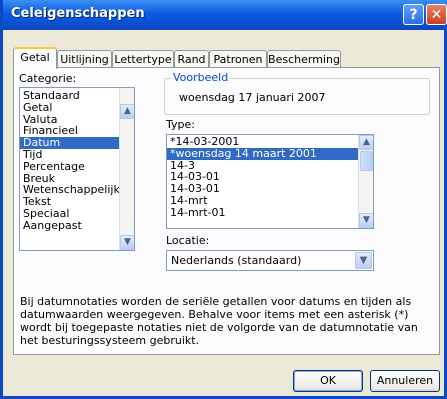  Describe the element at coordinates (436, 14) in the screenshot. I see `close-icon: ✕` at that location.